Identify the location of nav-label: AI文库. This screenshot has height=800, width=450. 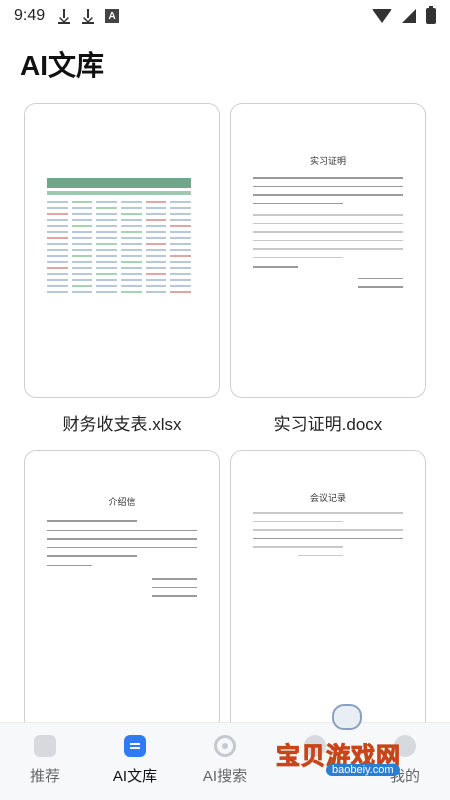
(135, 776).